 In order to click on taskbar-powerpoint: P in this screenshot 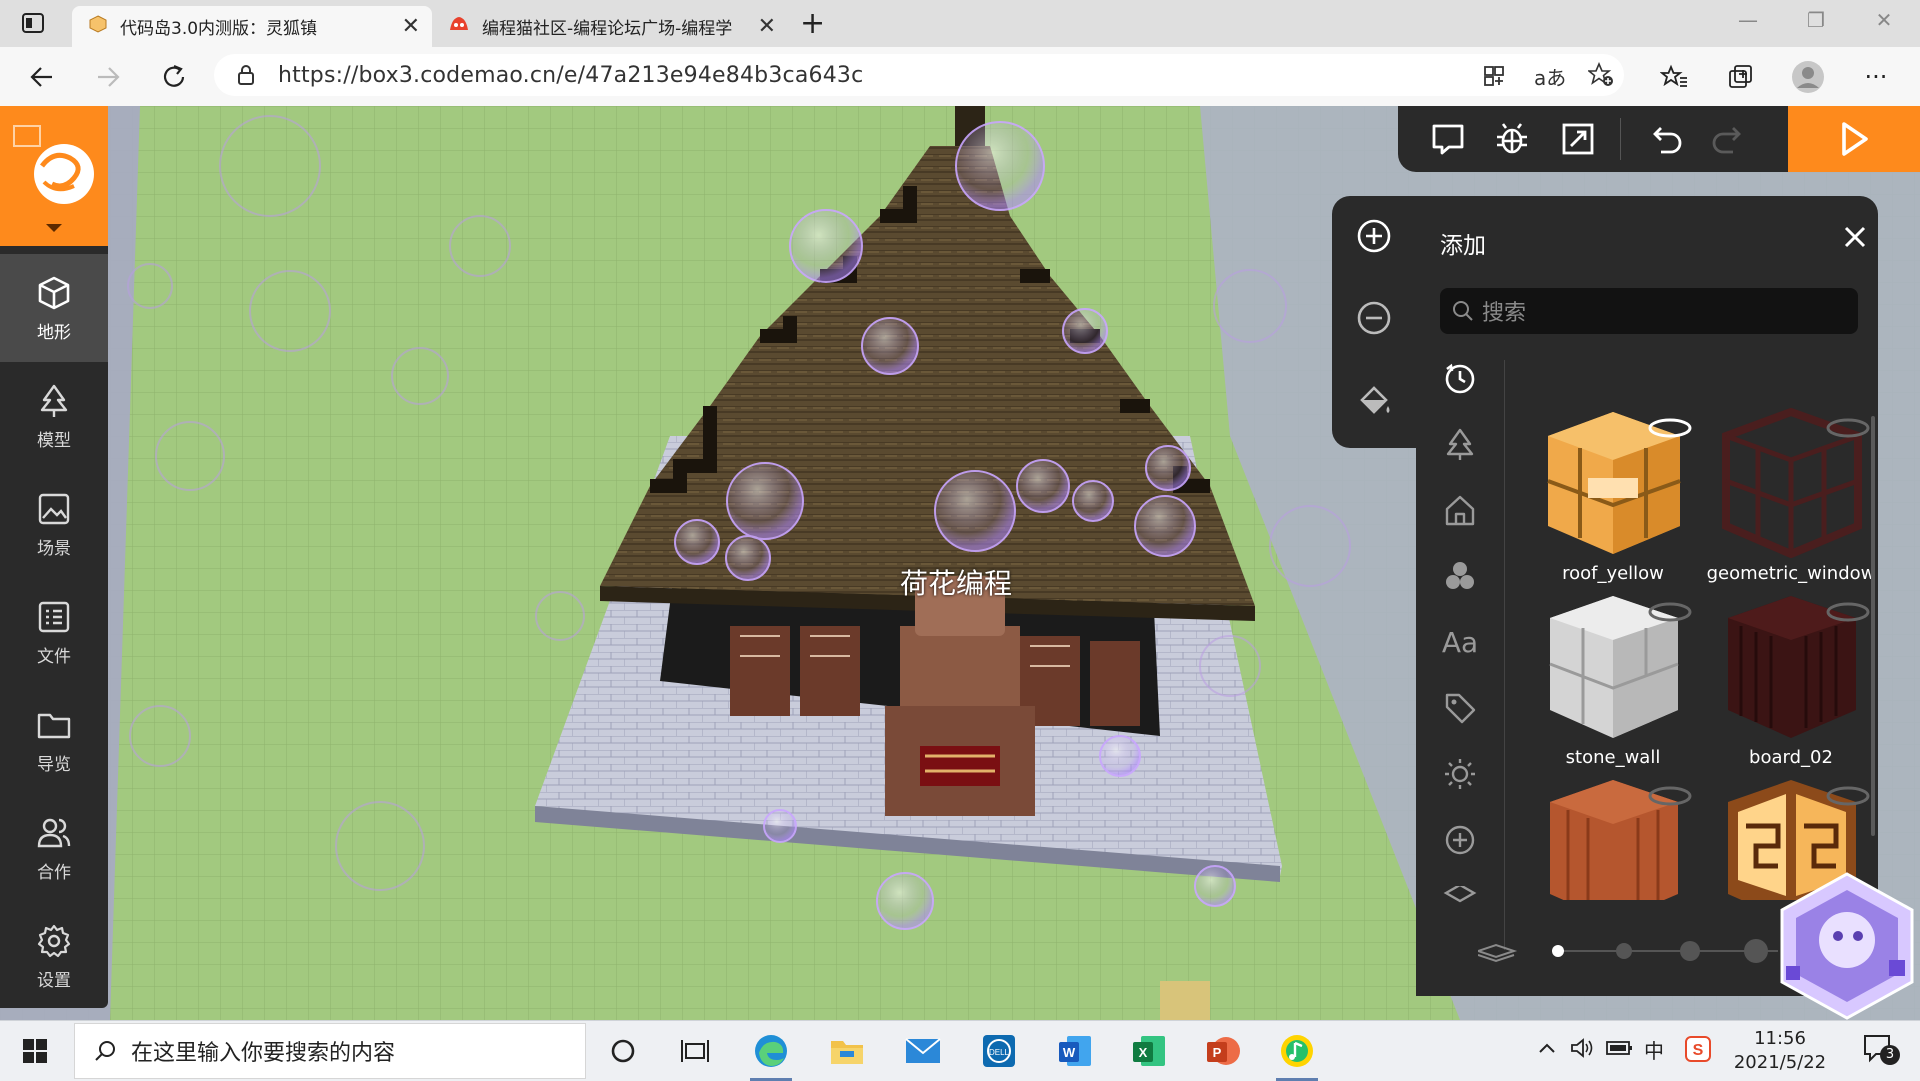, I will do `click(1223, 1051)`.